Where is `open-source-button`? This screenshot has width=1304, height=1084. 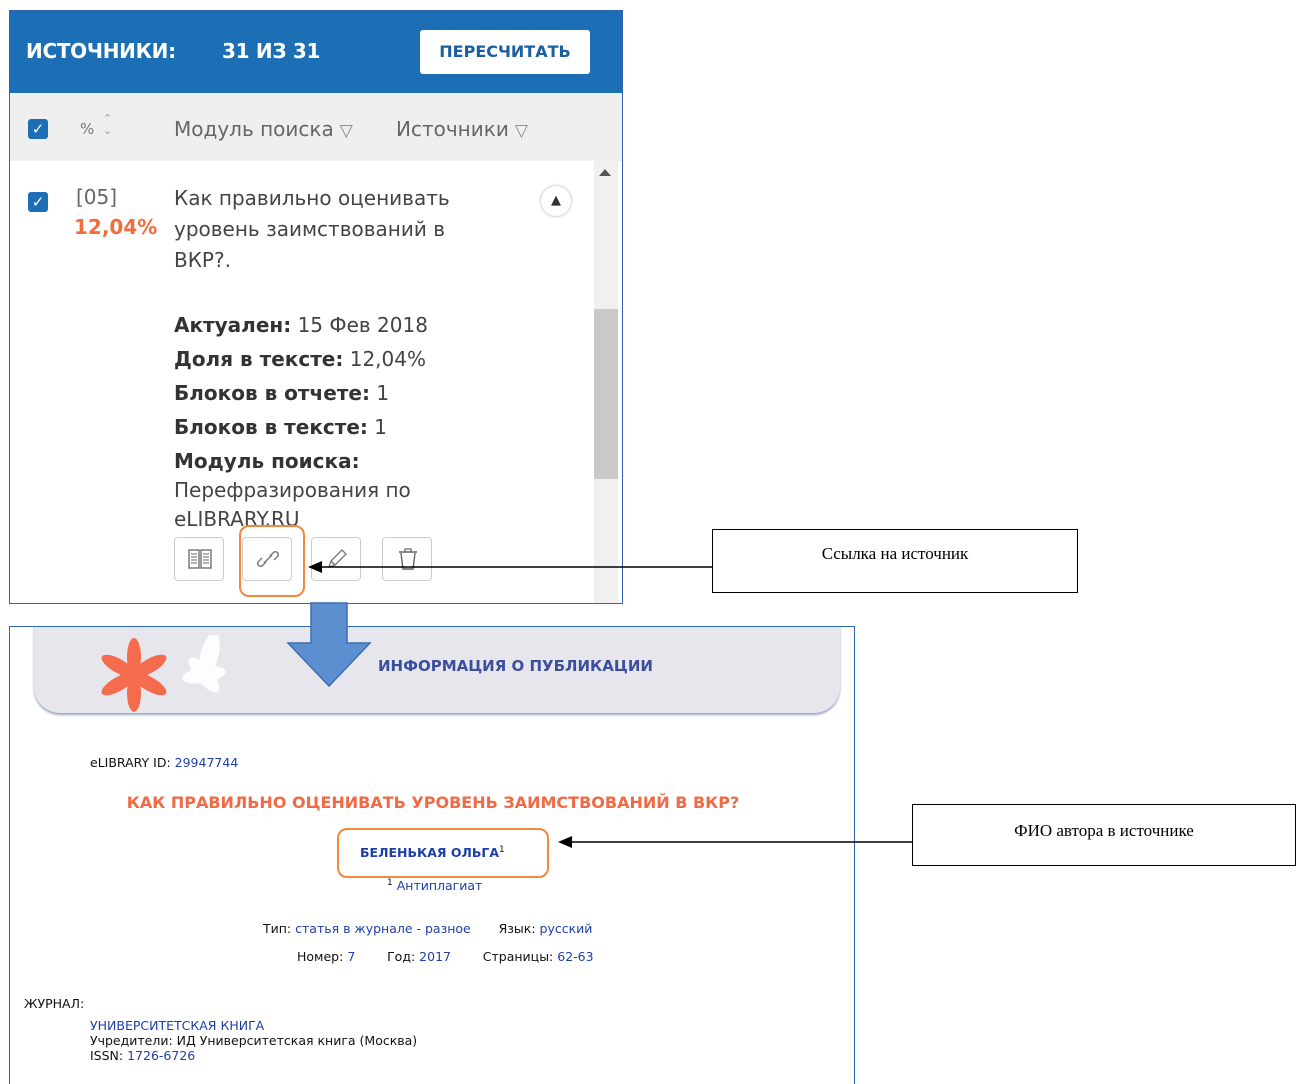
open-source-button is located at coordinates (199, 559).